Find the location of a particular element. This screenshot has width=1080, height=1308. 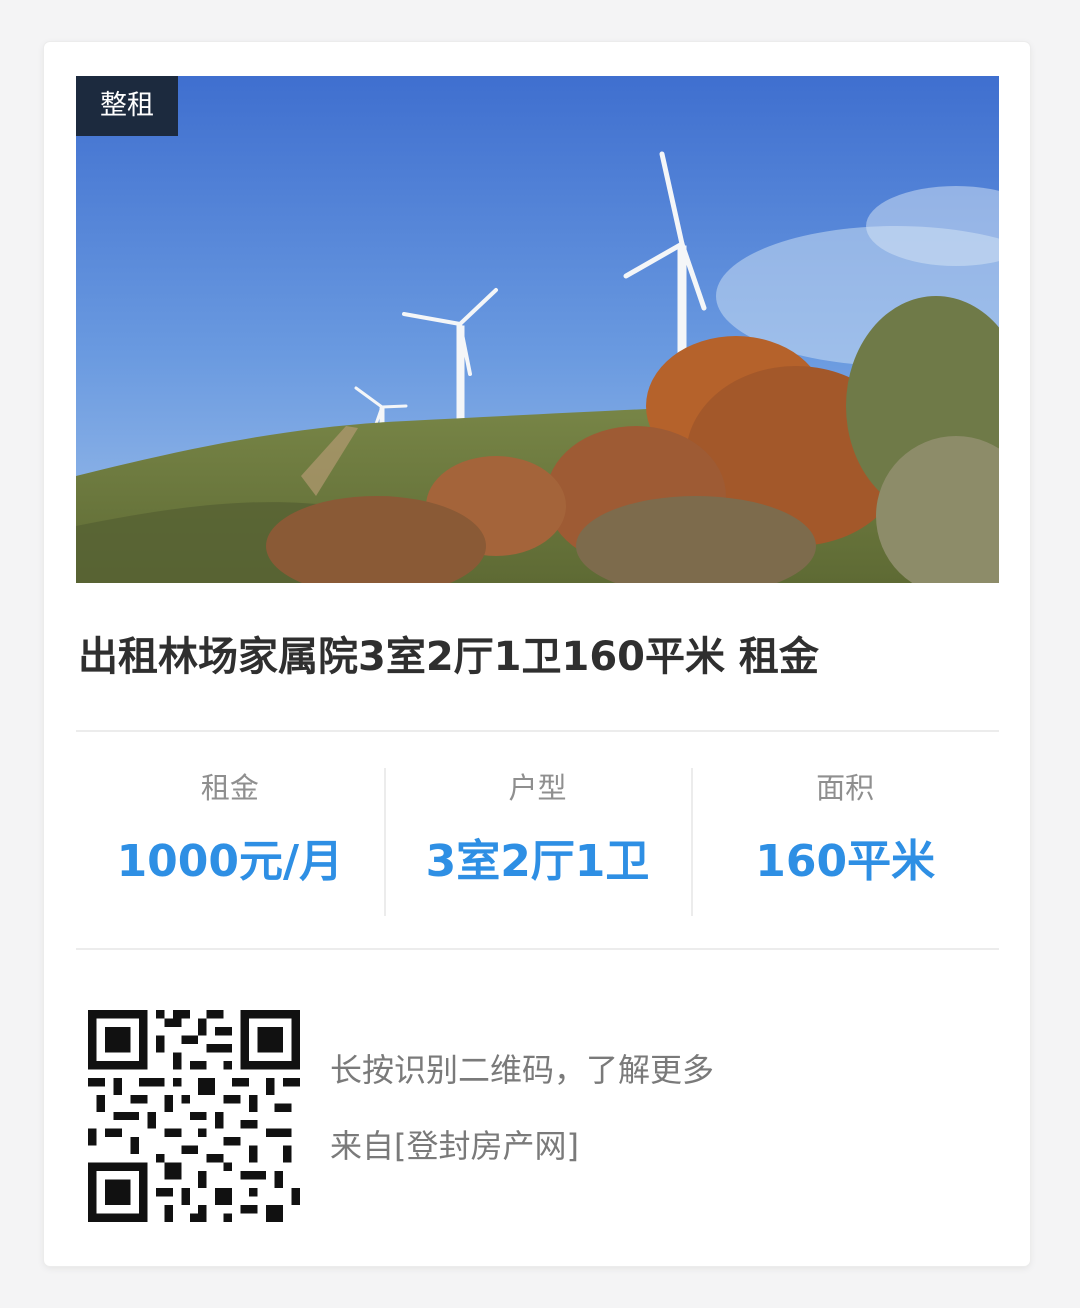

stat-area-value: 160平米 is located at coordinates (845, 861).